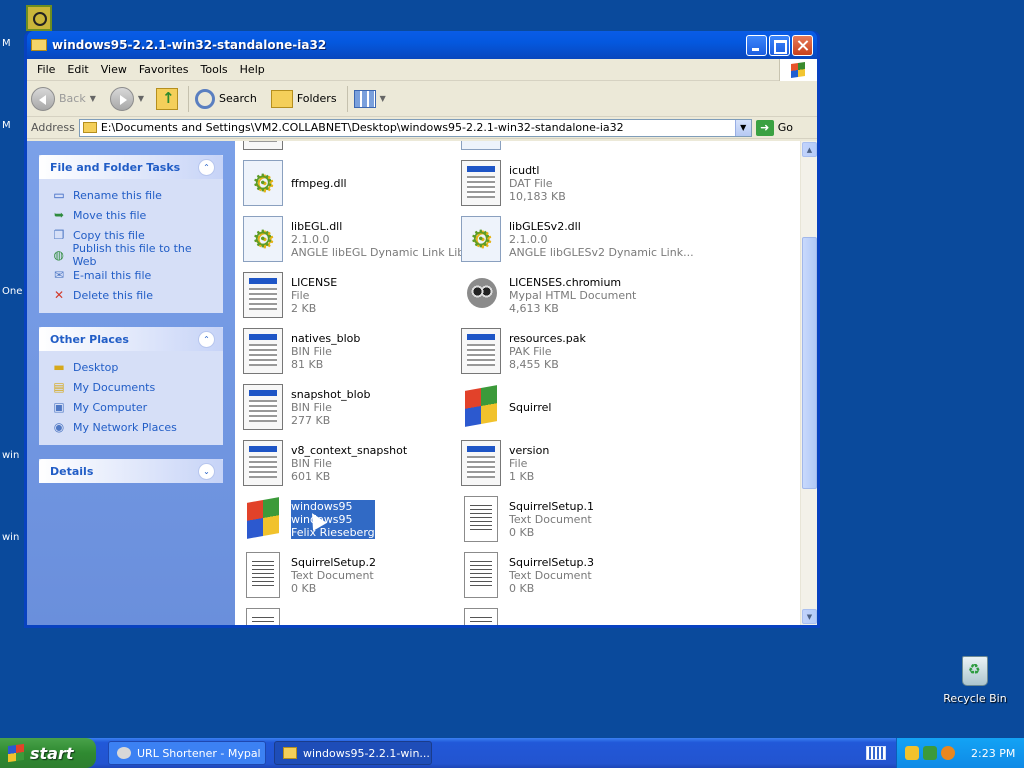 The image size is (1024, 768). I want to click on menu-favorites: Favorites, so click(164, 69).